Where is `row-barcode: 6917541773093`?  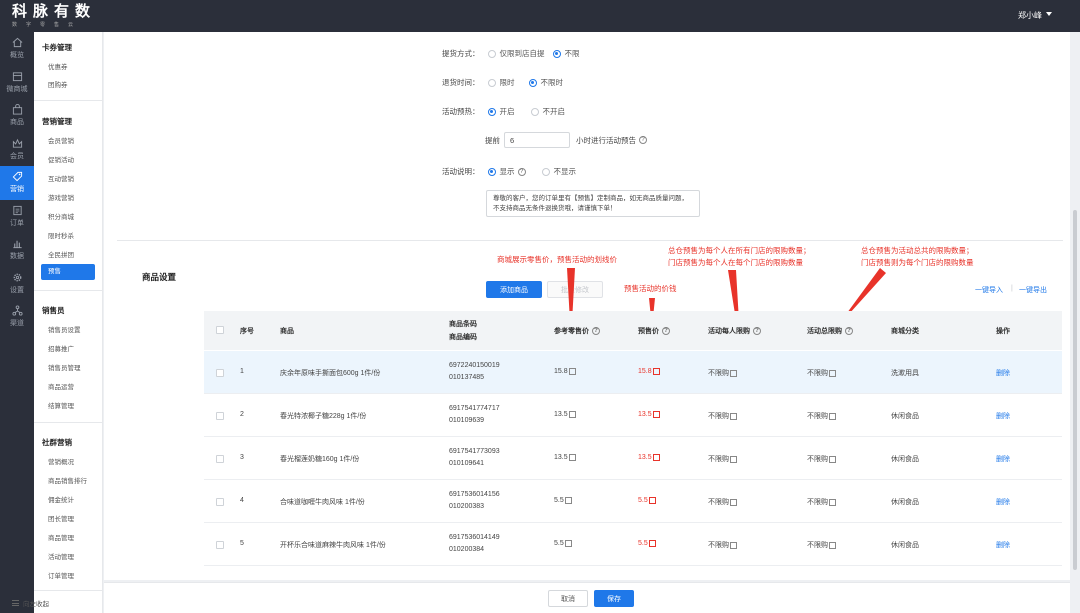 row-barcode: 6917541773093 is located at coordinates (474, 451).